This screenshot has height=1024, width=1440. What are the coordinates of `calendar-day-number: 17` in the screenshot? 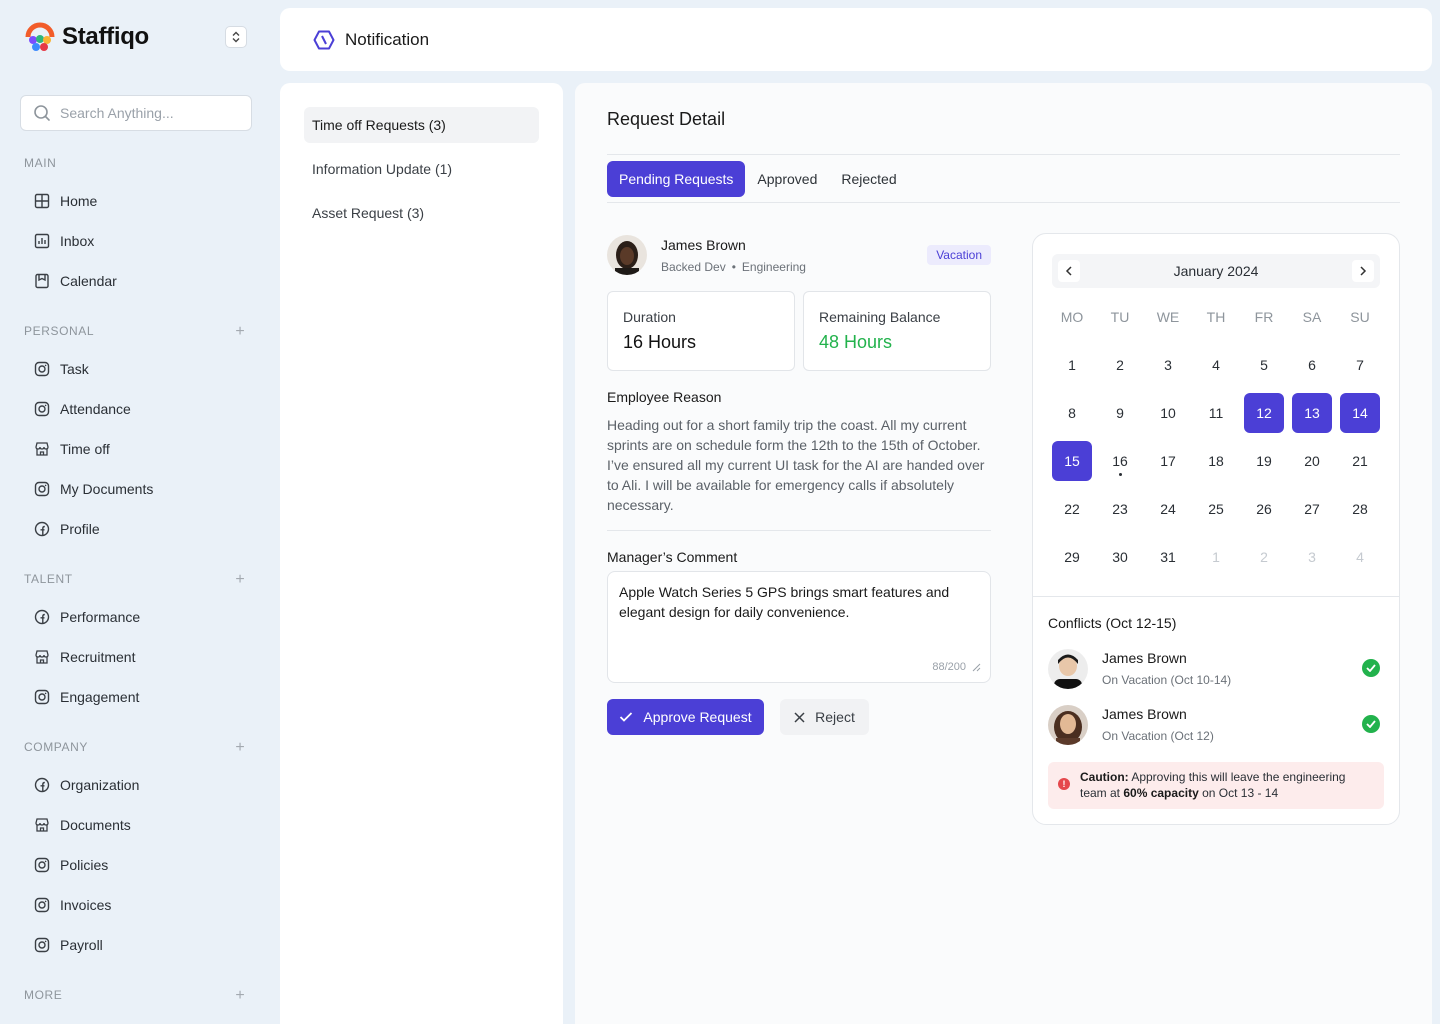 It's located at (1168, 461).